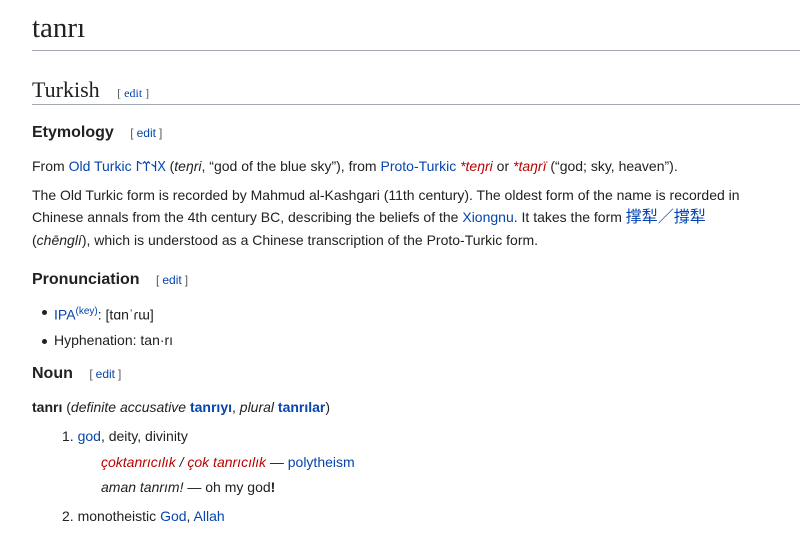 The height and width of the screenshot is (550, 800). What do you see at coordinates (52, 373) in the screenshot?
I see `noun-heading-text: Noun` at bounding box center [52, 373].